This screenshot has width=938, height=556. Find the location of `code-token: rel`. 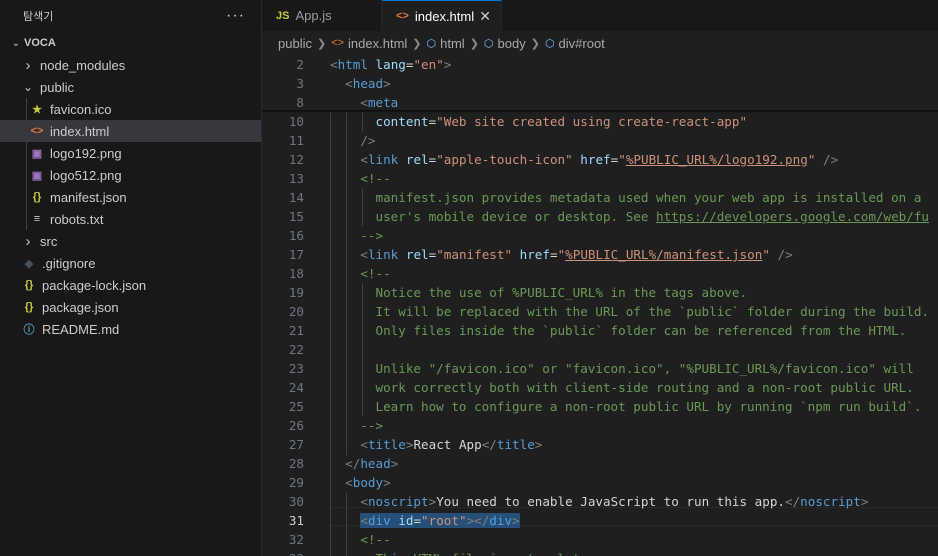

code-token: rel is located at coordinates (417, 254).